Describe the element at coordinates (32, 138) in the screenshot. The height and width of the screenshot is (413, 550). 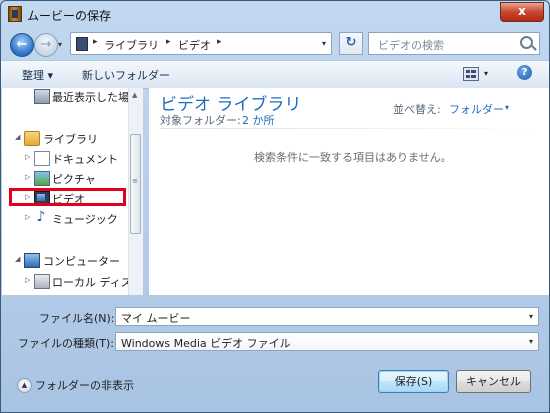
I see `libraries-icon` at that location.